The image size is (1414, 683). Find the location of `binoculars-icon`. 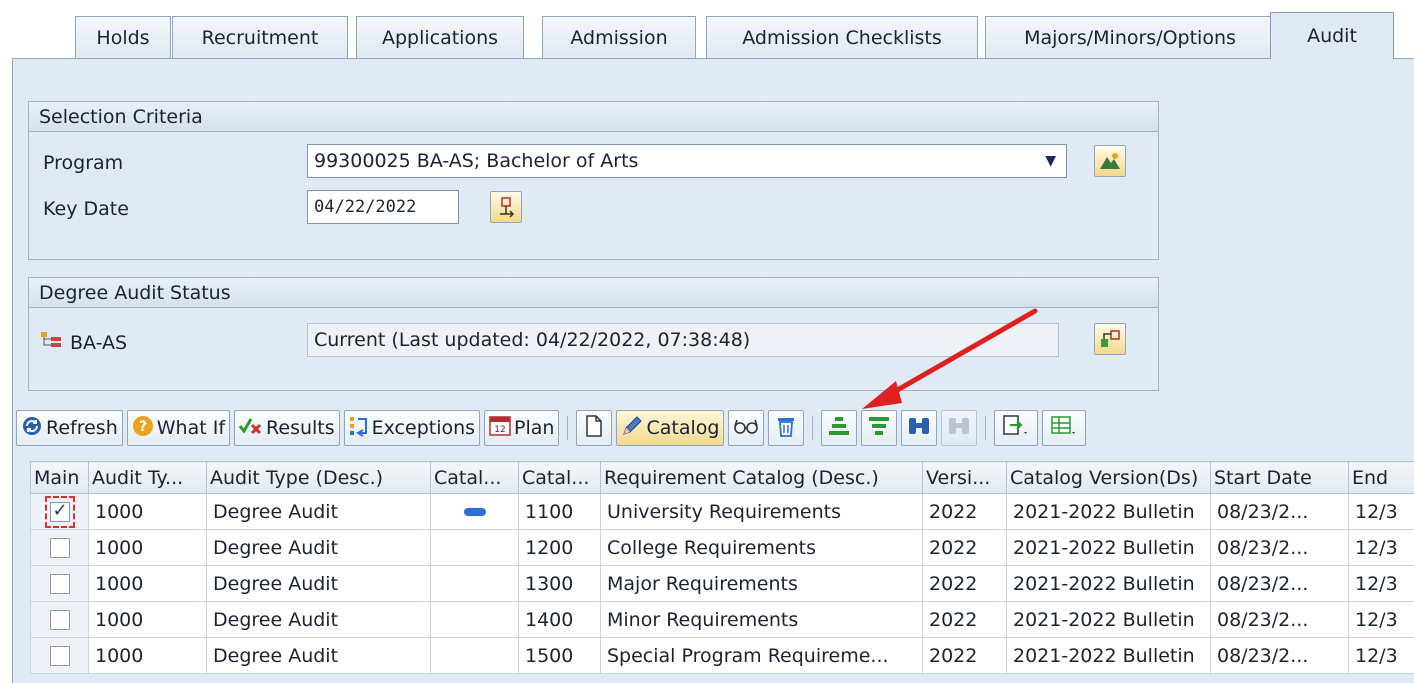

binoculars-icon is located at coordinates (919, 428).